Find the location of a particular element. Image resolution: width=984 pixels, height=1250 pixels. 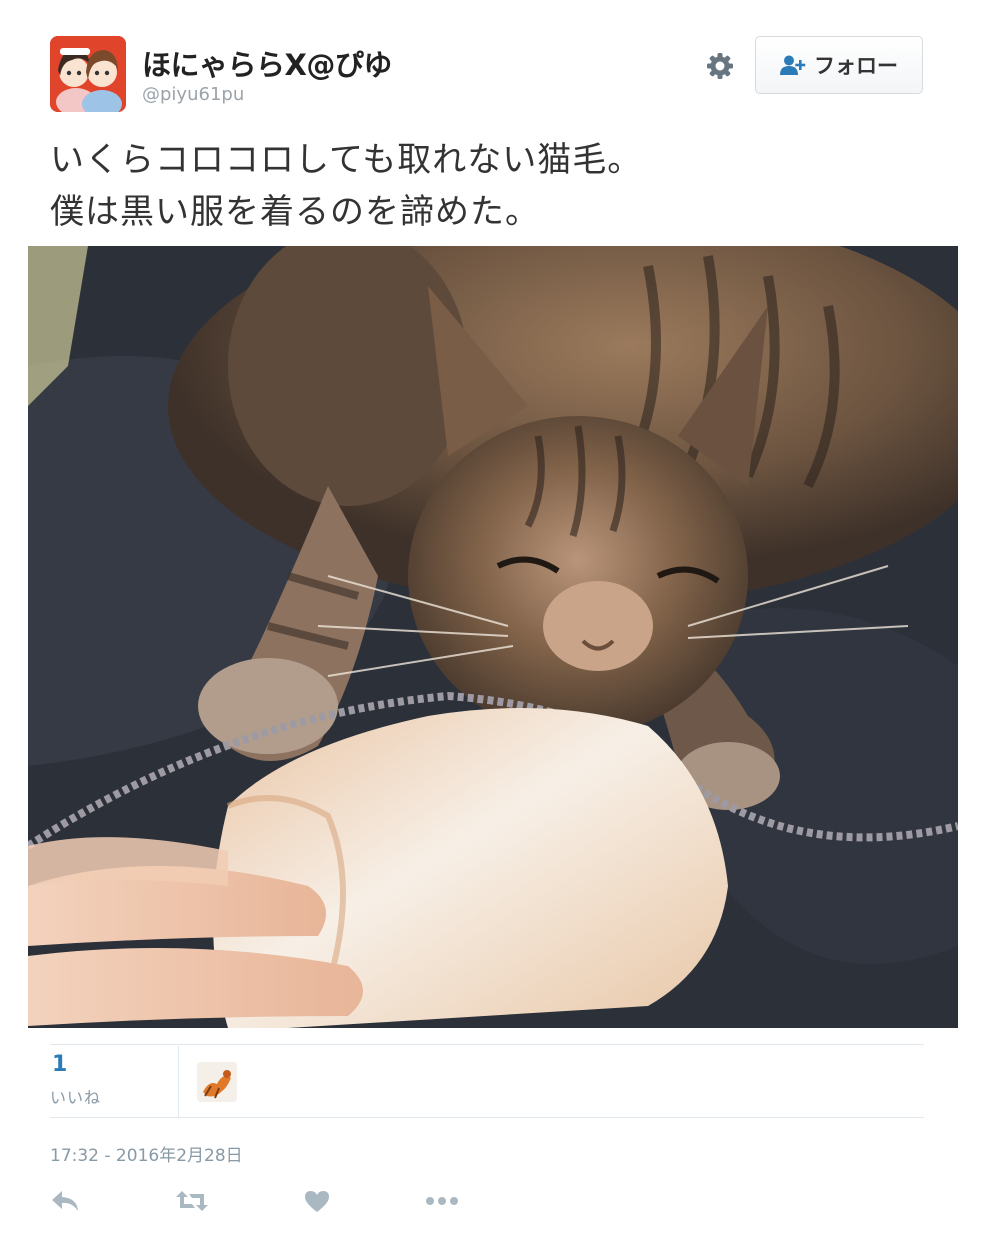

display-name: ほにゃららX@ぴゆ is located at coordinates (267, 63).